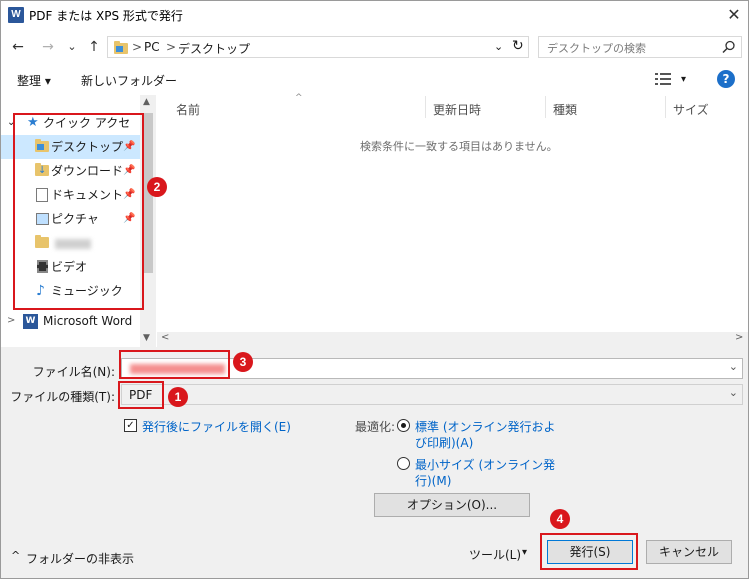  Describe the element at coordinates (734, 15) in the screenshot. I see `close-button: ✕` at that location.